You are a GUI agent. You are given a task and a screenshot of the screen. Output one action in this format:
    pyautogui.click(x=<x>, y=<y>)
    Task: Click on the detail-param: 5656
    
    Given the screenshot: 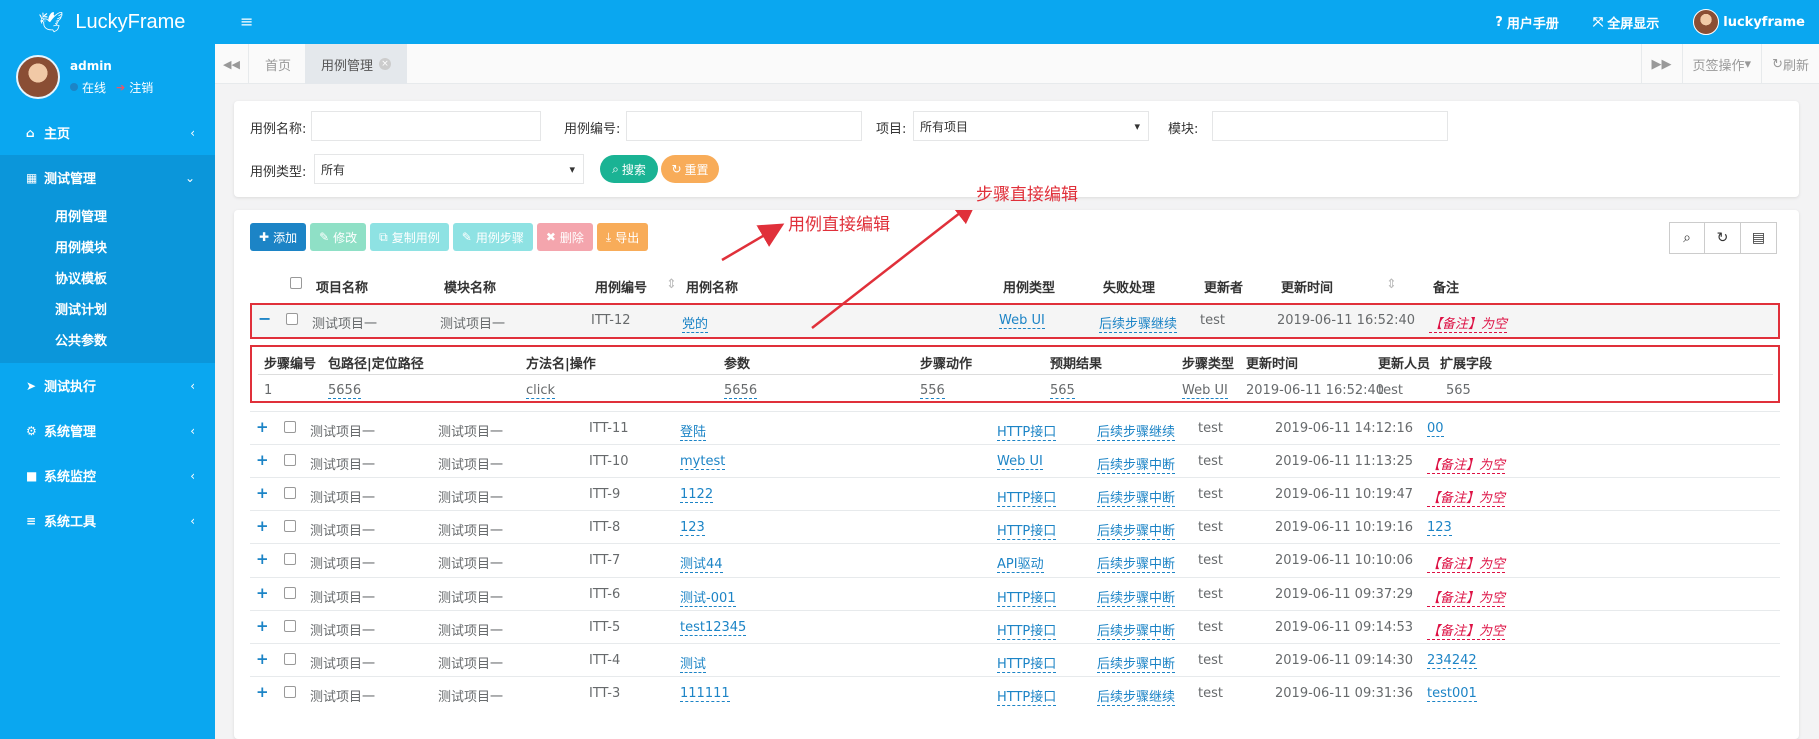 What is the action you would take?
    pyautogui.click(x=741, y=391)
    